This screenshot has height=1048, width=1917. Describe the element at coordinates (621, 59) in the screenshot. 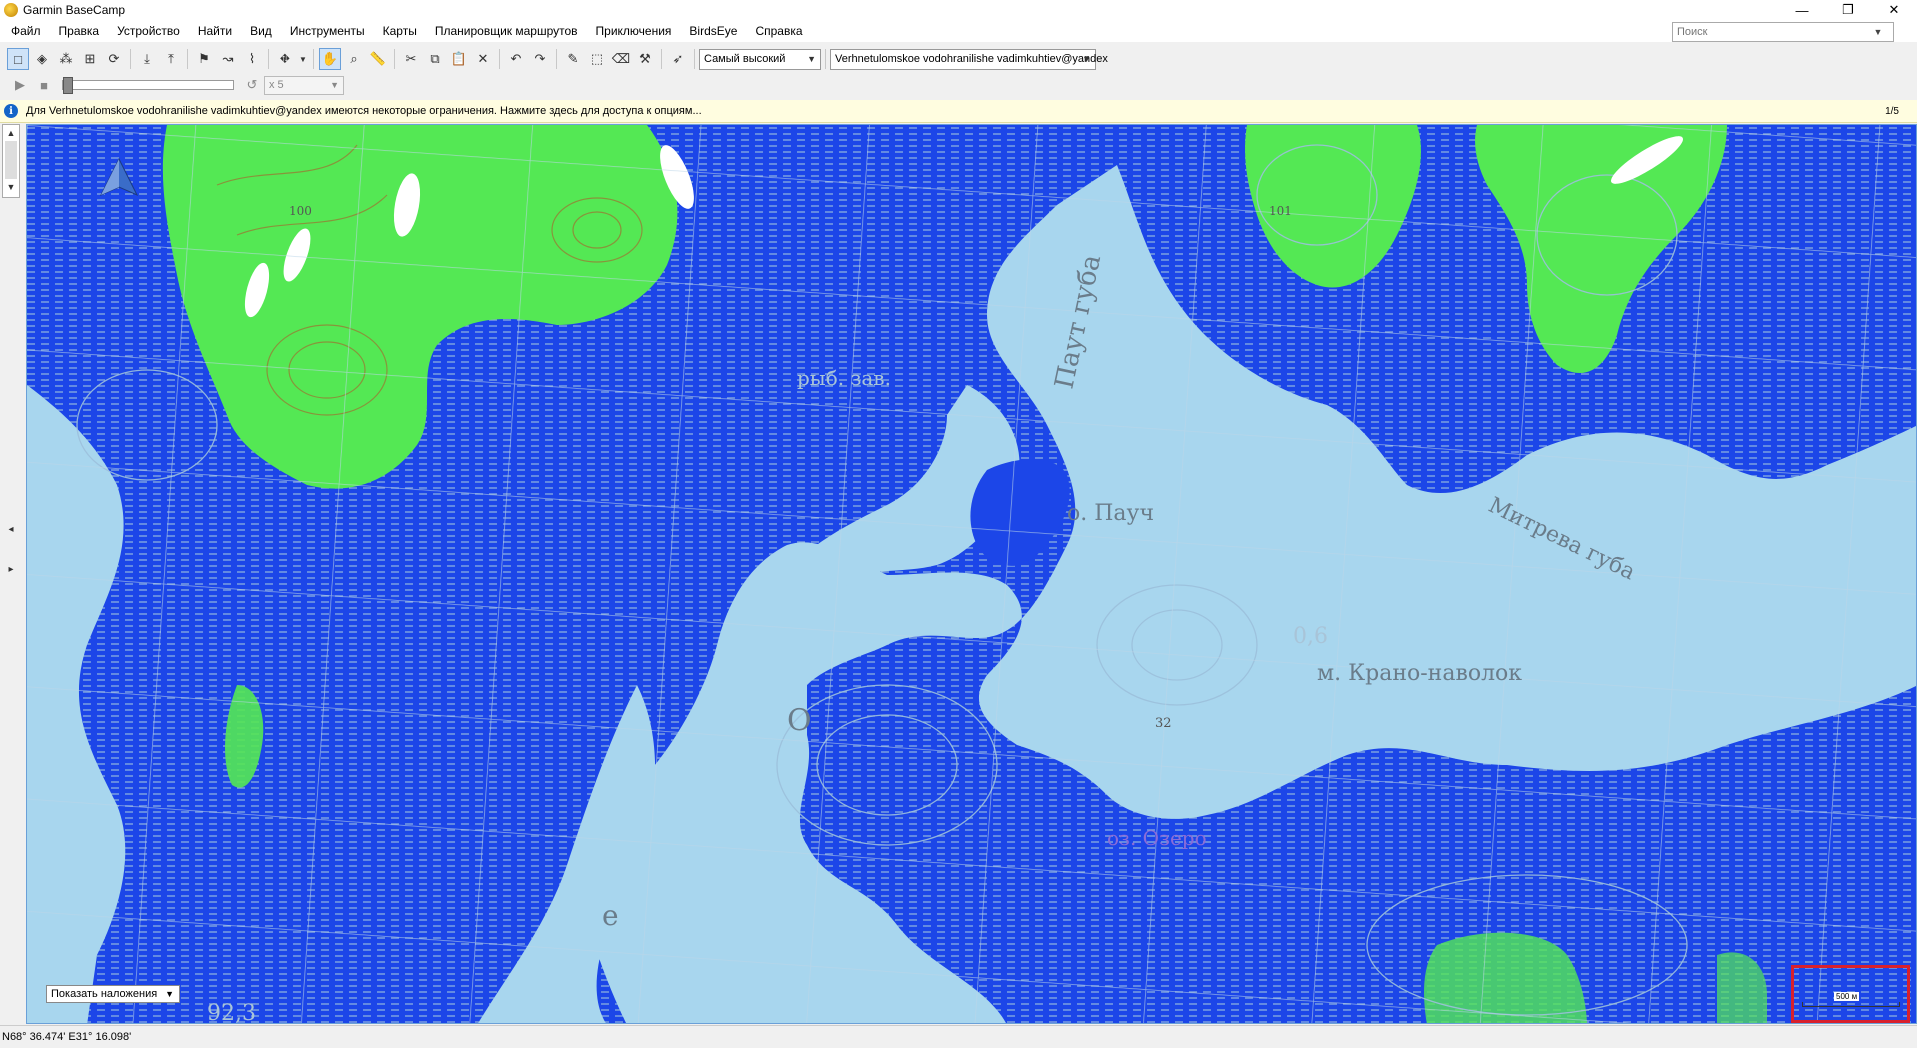

I see `eraser-icon: ⌫` at that location.